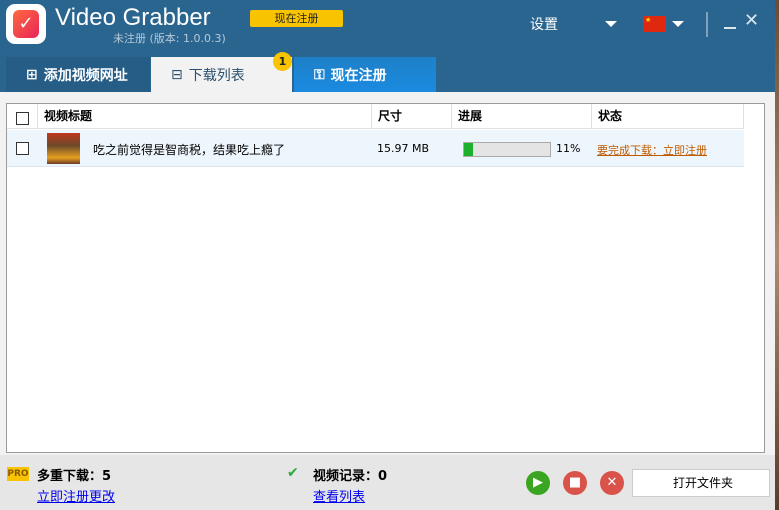 The width and height of the screenshot is (779, 510). What do you see at coordinates (707, 24) in the screenshot?
I see `divider` at bounding box center [707, 24].